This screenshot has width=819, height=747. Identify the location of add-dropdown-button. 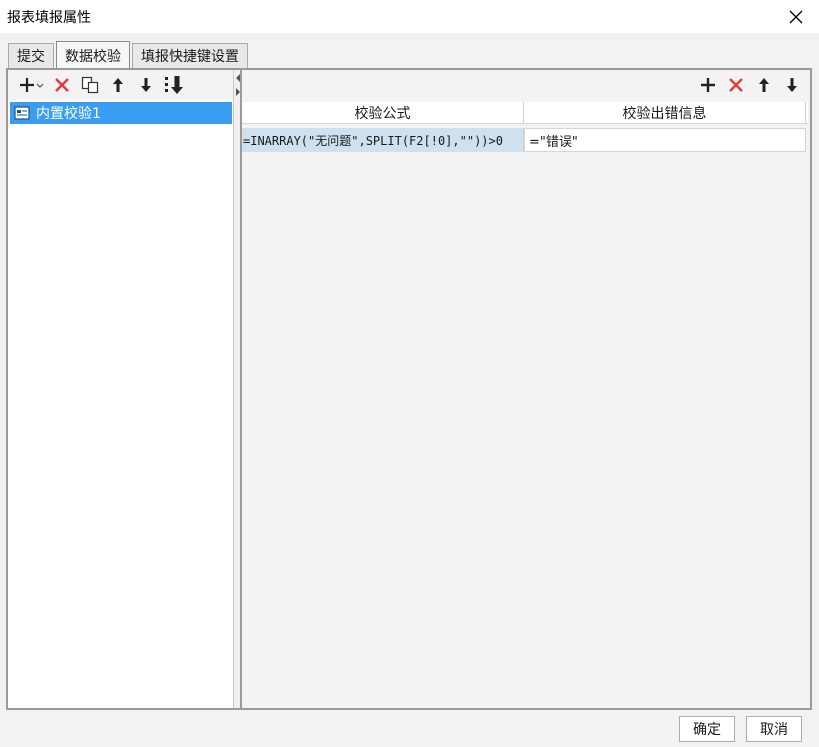
(31, 85).